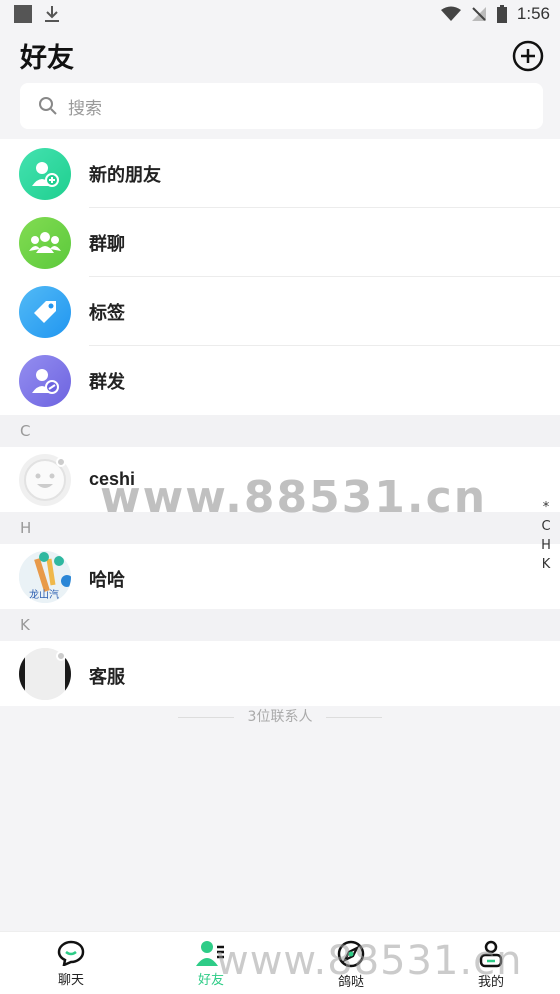  I want to click on contact-row: 龙山汽 哈哈, so click(280, 576).